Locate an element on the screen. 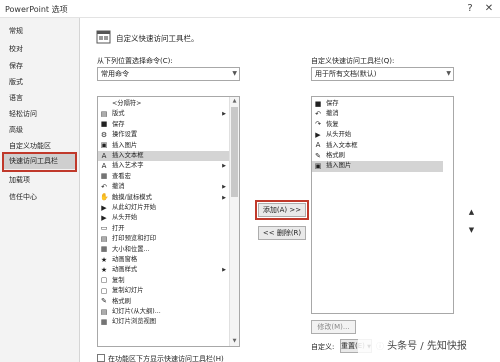  command-icon: ✎ is located at coordinates (104, 301).